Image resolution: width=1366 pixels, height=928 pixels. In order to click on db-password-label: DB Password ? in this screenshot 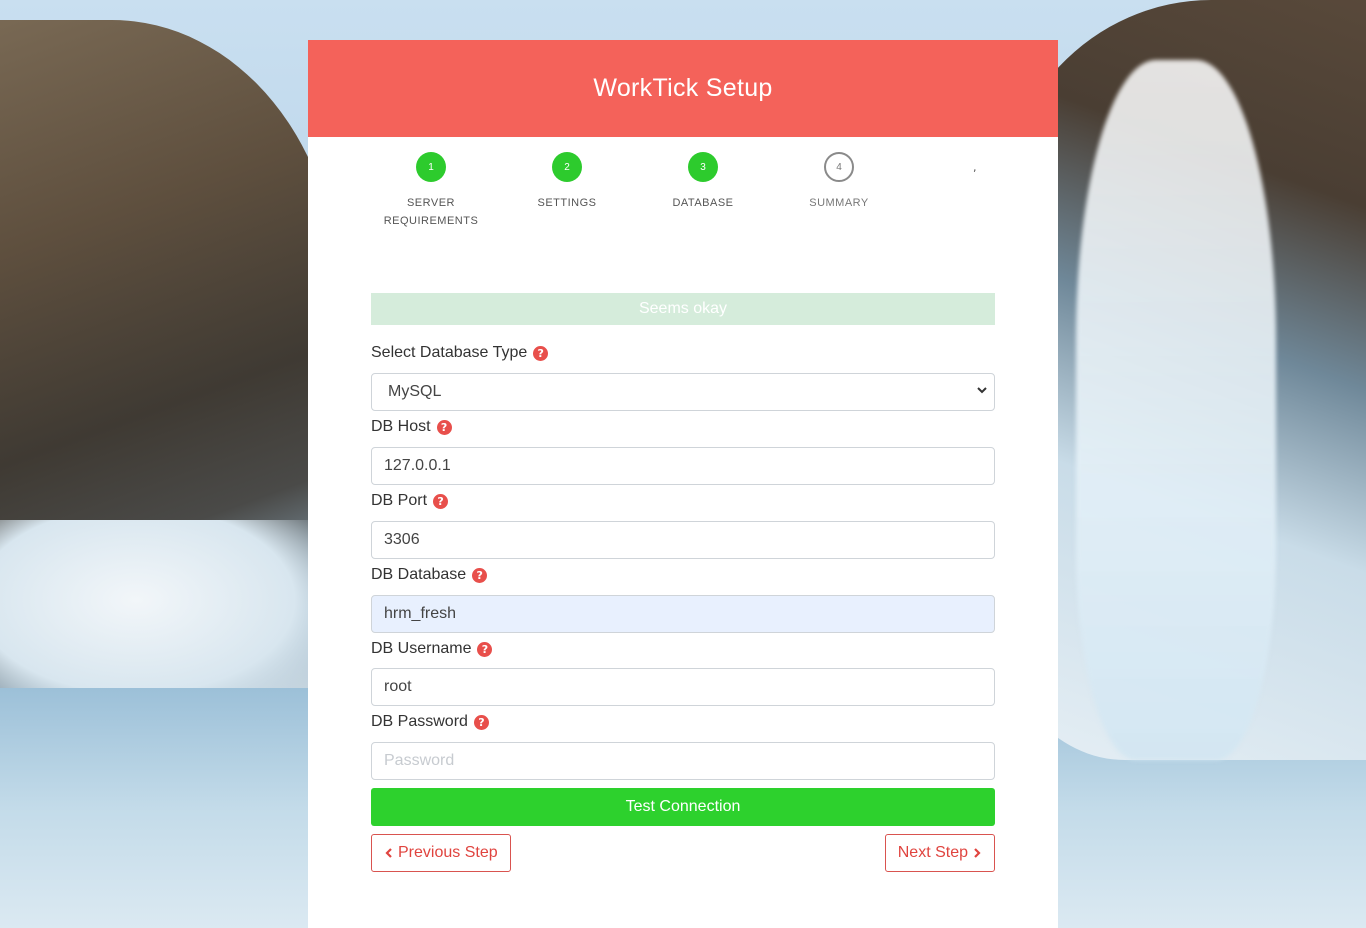, I will do `click(683, 722)`.